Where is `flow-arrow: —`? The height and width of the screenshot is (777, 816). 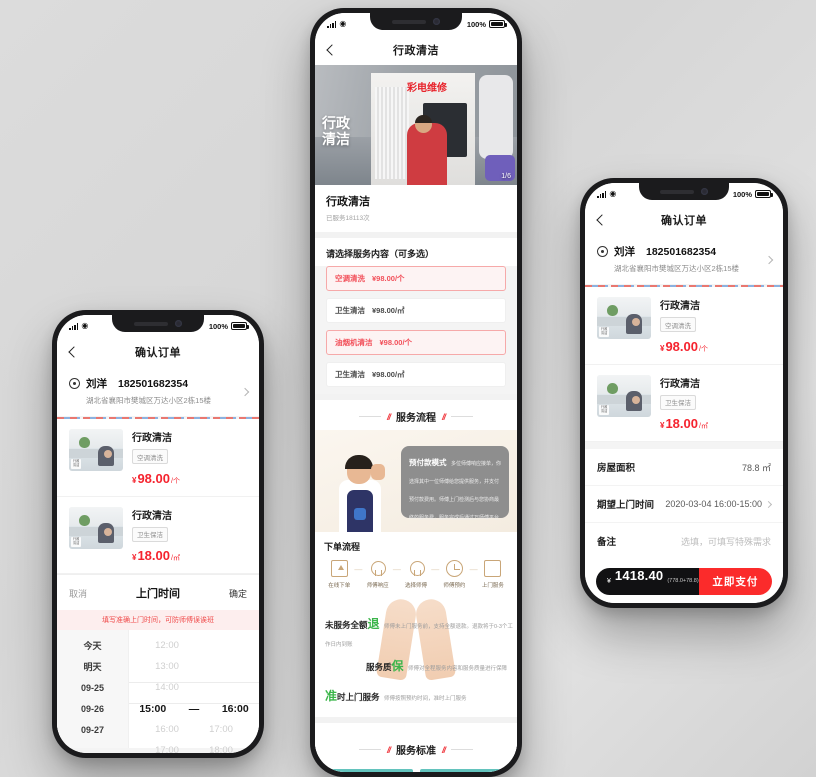
flow-arrow: — is located at coordinates (473, 569).